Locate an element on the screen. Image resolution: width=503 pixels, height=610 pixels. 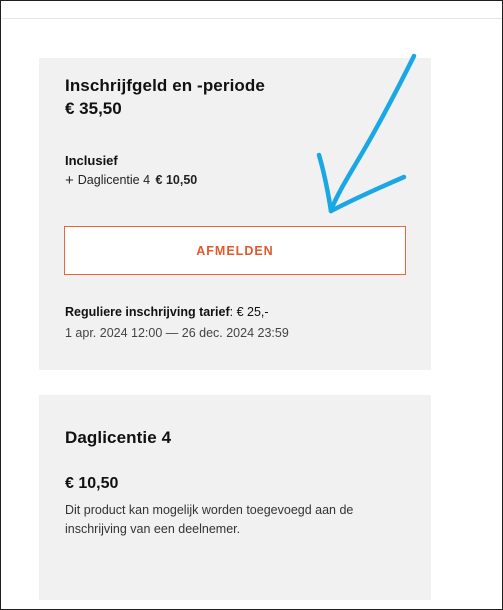
top-divider is located at coordinates (252, 18).